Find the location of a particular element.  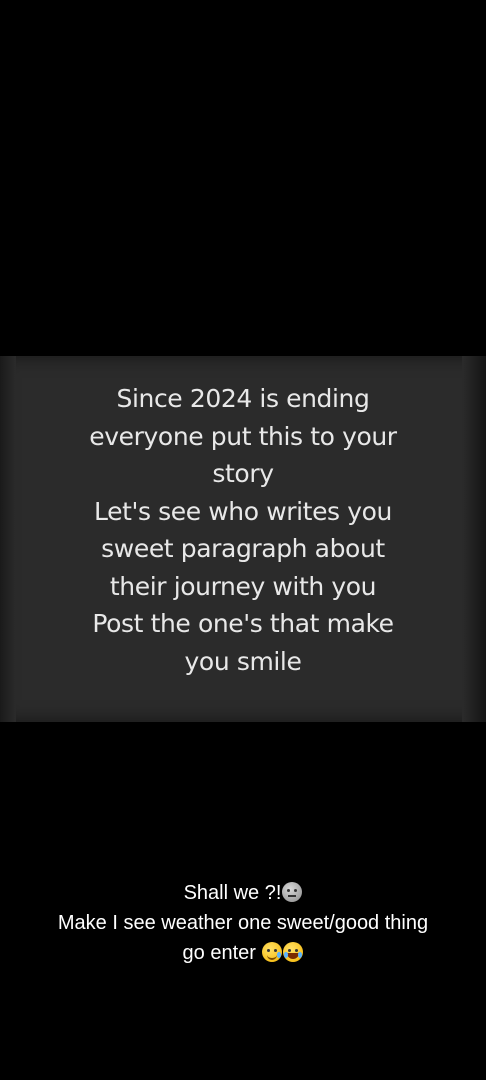

story-text-line: story is located at coordinates (243, 473).